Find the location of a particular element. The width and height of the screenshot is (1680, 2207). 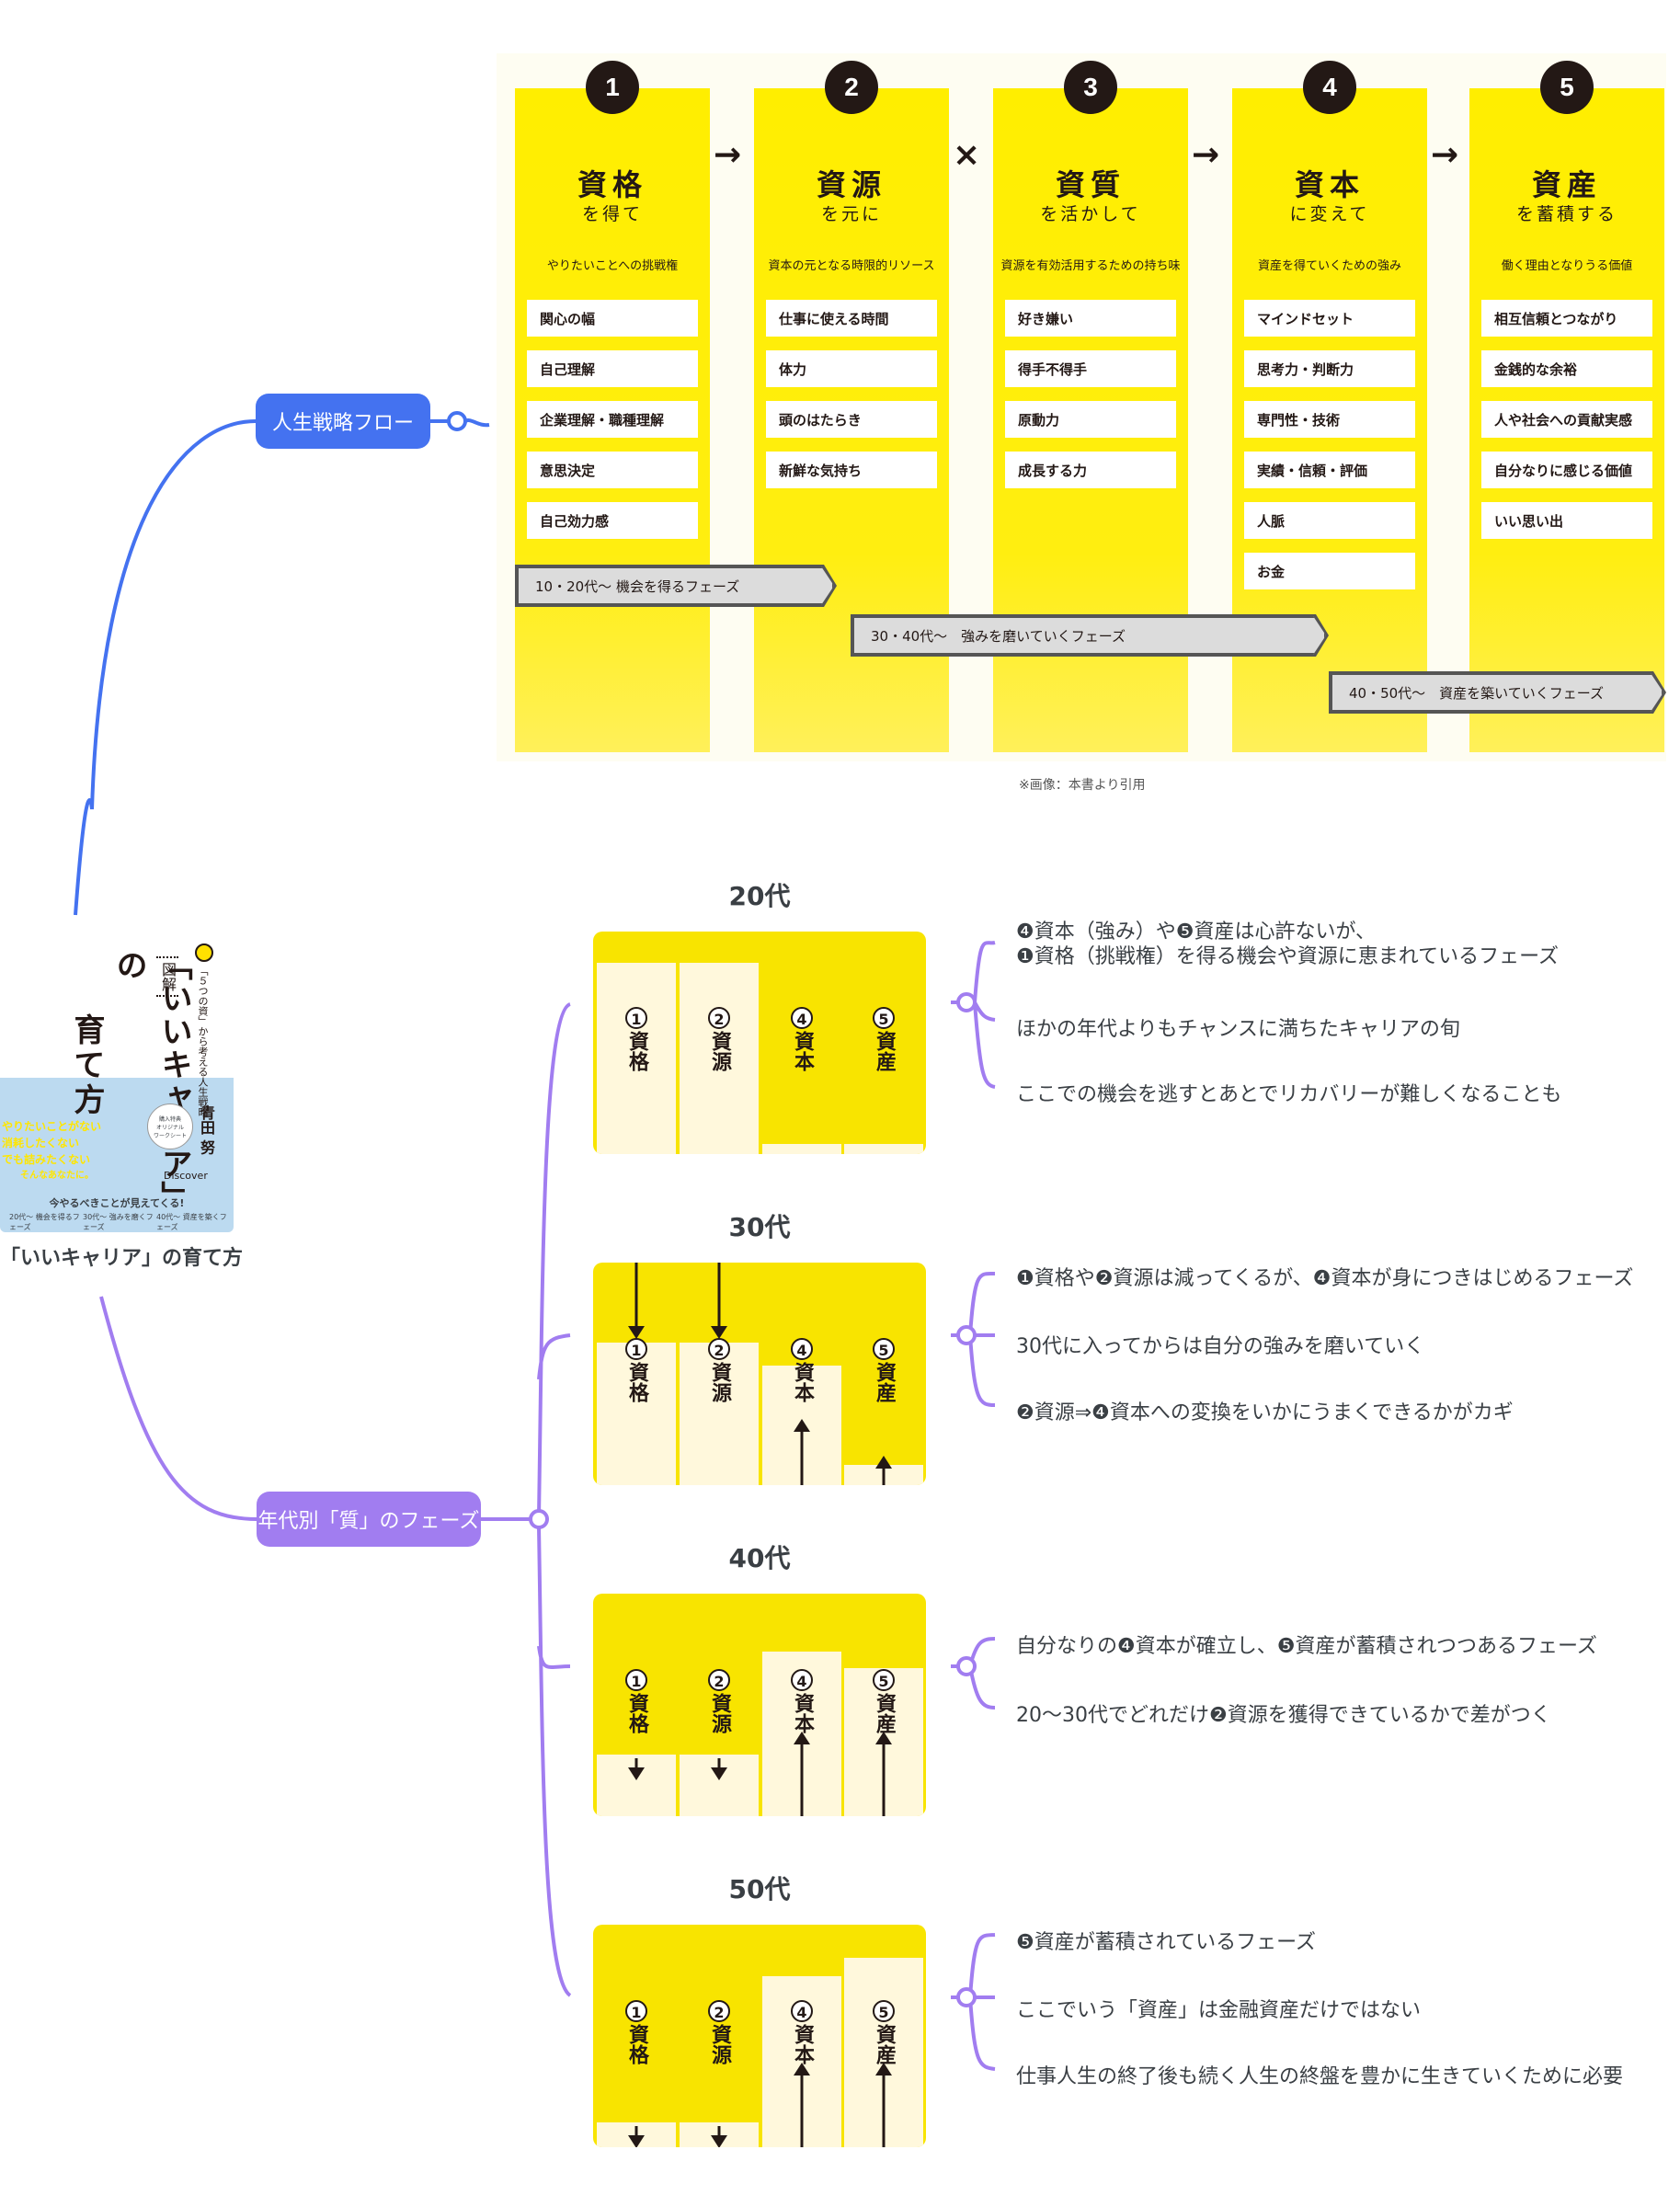

step-item-list: 相互信頼とつながり 金銭的な余裕 人や社会への貢献実感 自分なりに感じる価値 いい思い出 is located at coordinates (1566, 426).